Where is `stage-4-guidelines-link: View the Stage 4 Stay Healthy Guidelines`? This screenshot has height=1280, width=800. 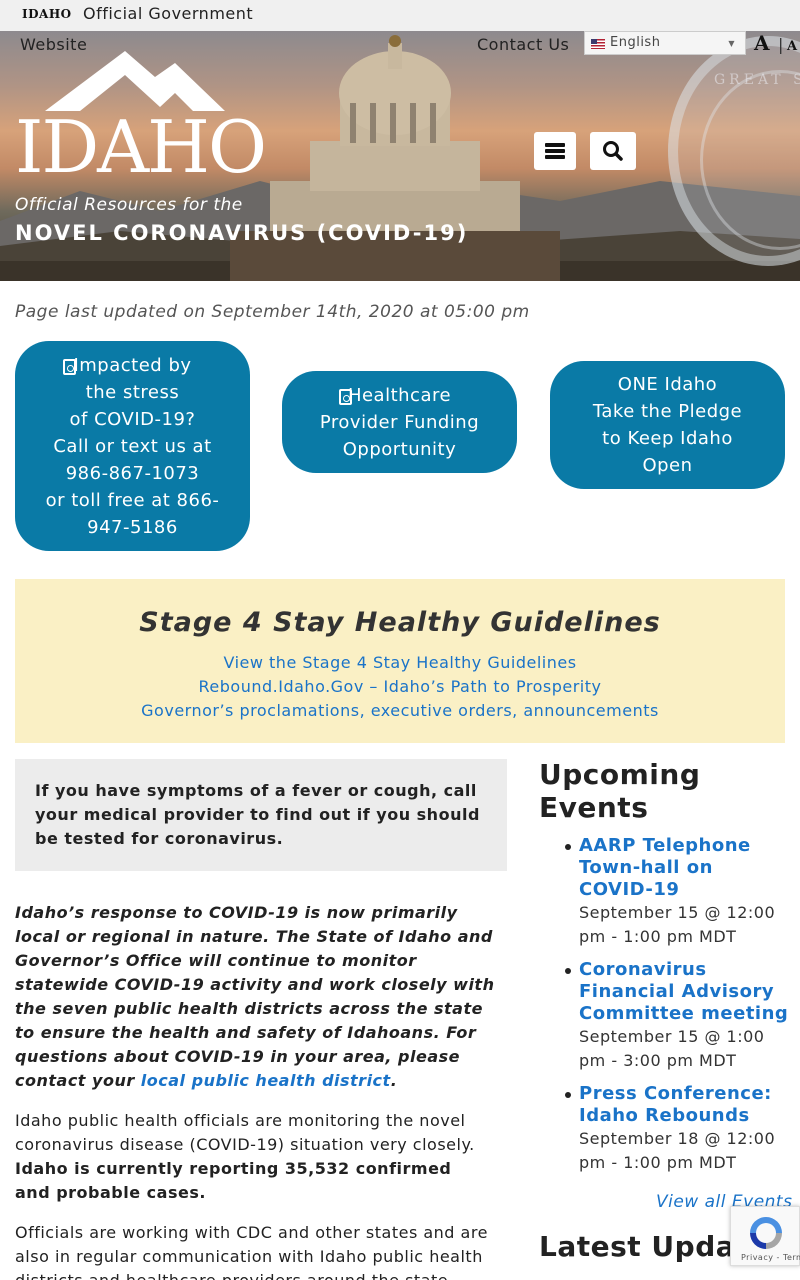 stage-4-guidelines-link: View the Stage 4 Stay Healthy Guidelines is located at coordinates (400, 662).